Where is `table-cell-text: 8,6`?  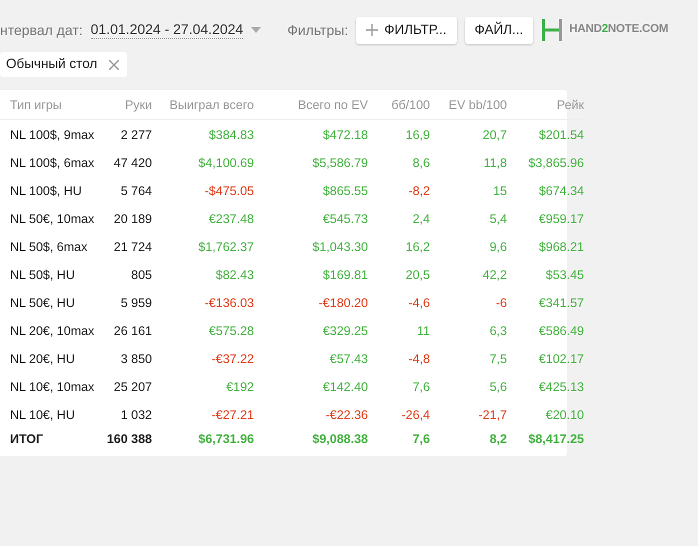
table-cell-text: 8,6 is located at coordinates (421, 163).